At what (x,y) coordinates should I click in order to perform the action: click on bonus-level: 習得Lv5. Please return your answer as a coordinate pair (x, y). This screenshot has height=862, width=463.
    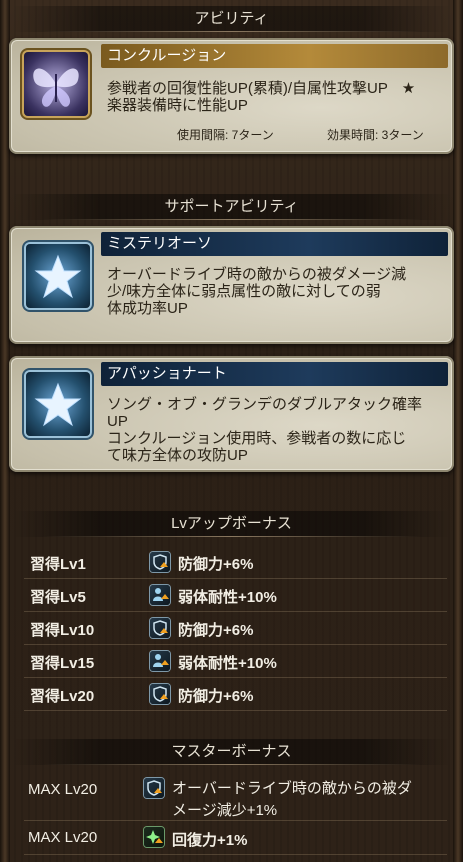
    Looking at the image, I should click on (58, 597).